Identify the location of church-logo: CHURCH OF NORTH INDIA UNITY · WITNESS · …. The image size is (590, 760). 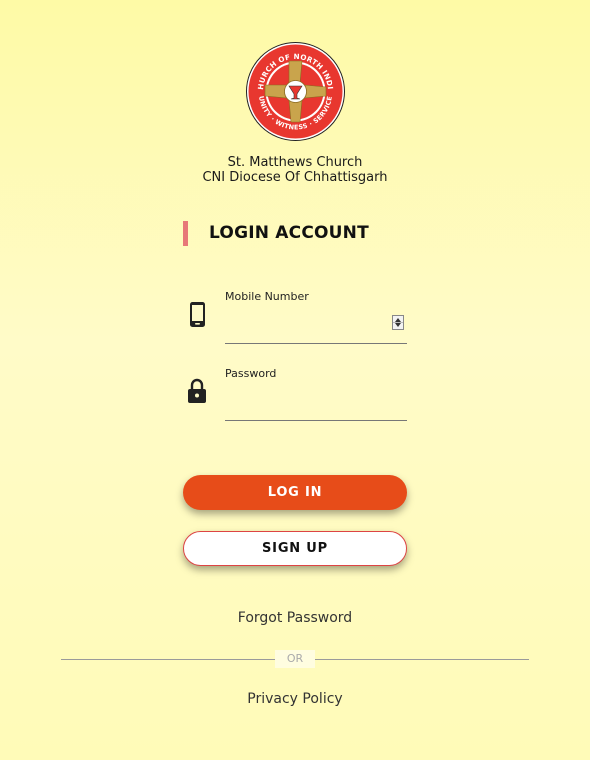
(294, 88).